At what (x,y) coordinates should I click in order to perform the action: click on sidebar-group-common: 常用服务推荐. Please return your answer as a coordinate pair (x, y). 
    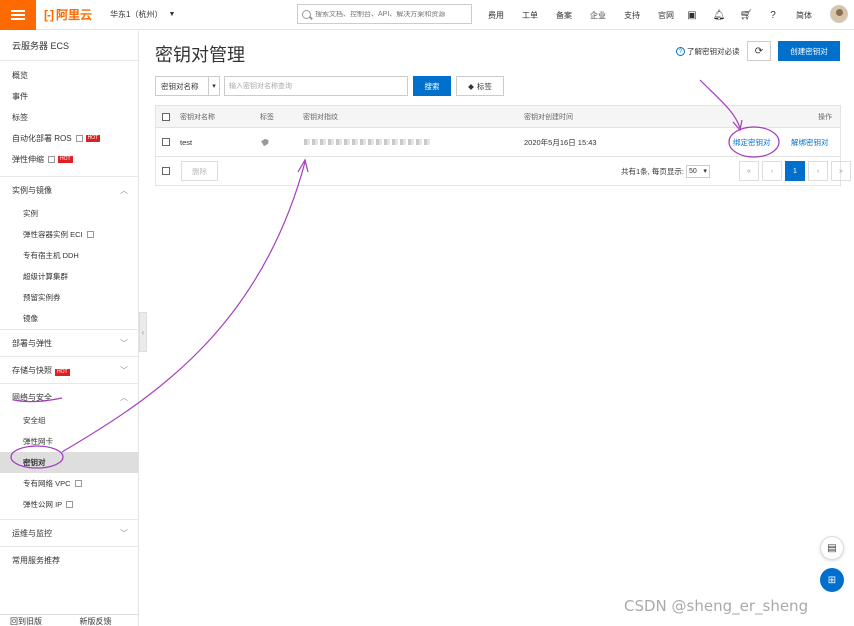
    Looking at the image, I should click on (69, 559).